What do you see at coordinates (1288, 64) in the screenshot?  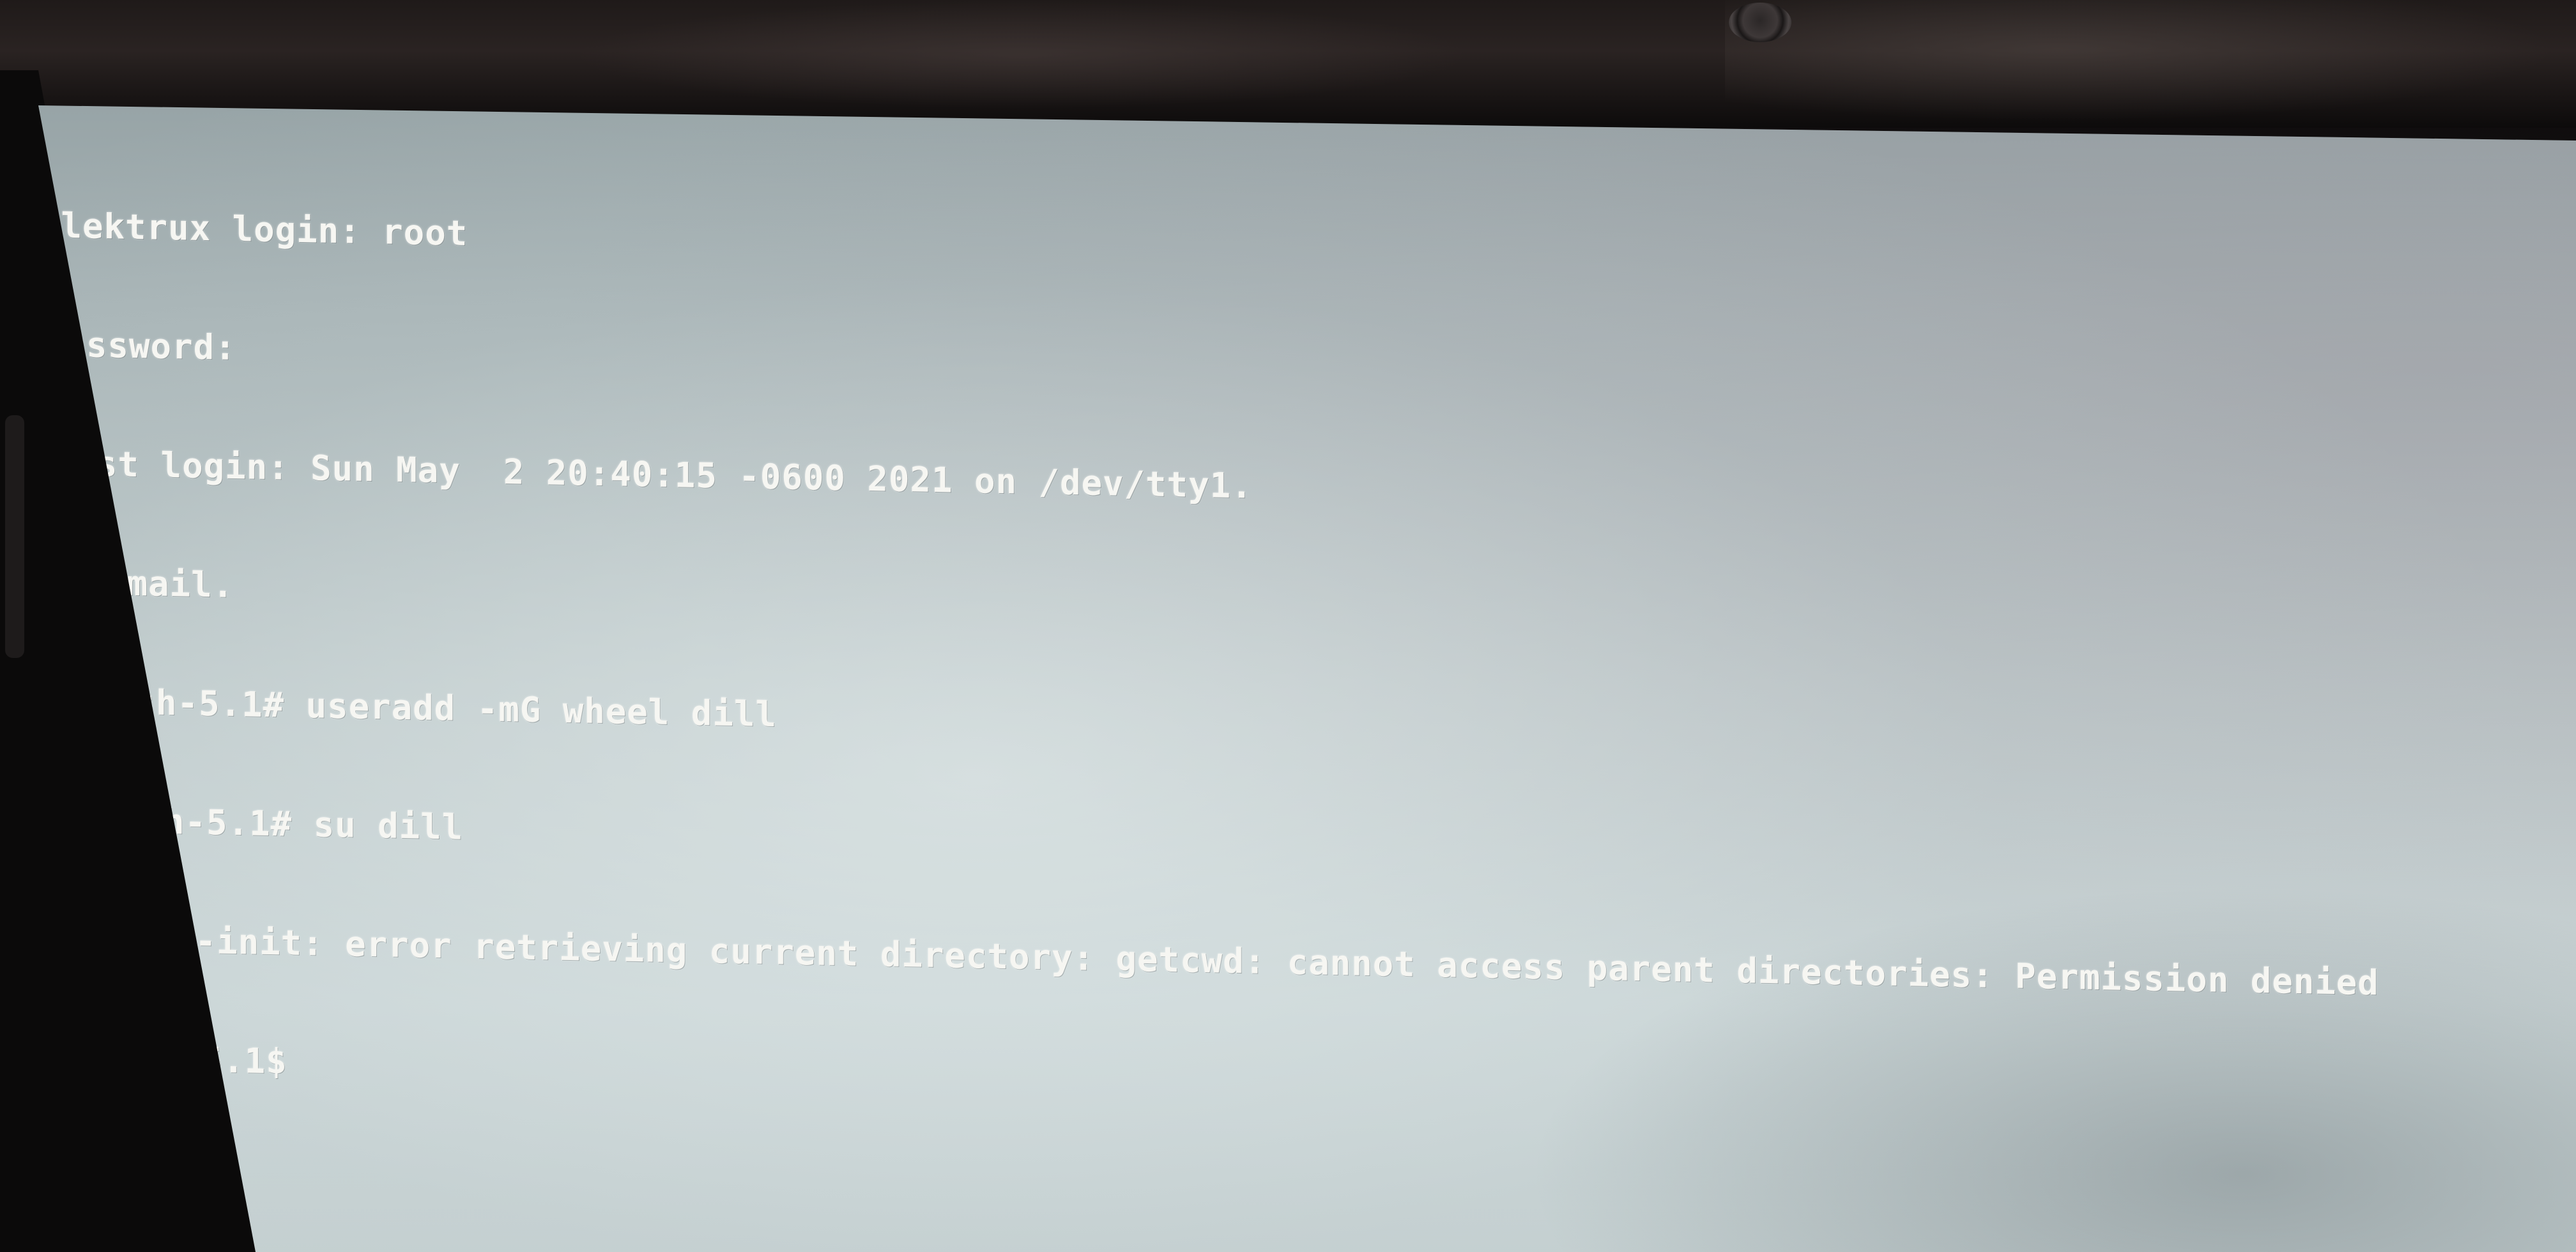 I see `bezel-reflection` at bounding box center [1288, 64].